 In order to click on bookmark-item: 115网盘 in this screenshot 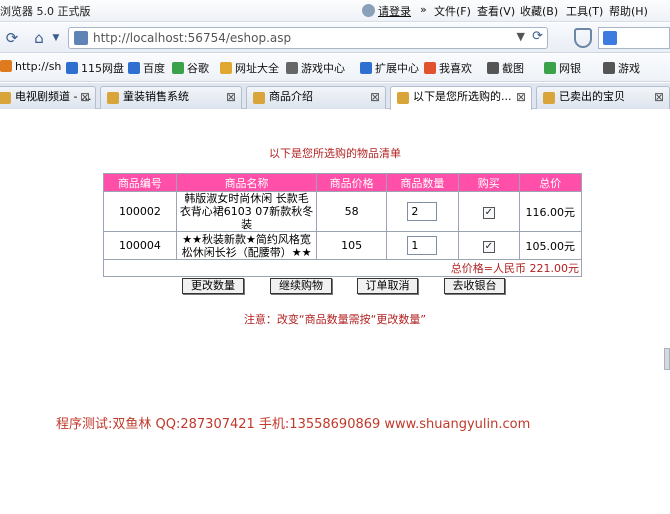, I will do `click(95, 68)`.